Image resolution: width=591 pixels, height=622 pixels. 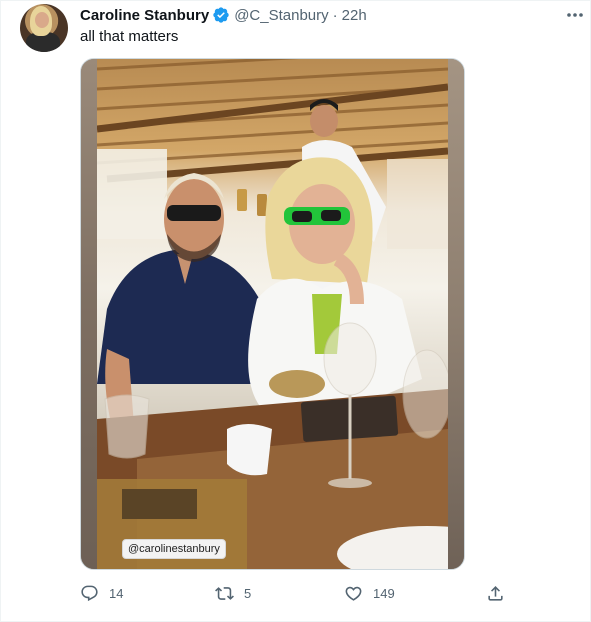 What do you see at coordinates (495, 593) in the screenshot?
I see `share-icon` at bounding box center [495, 593].